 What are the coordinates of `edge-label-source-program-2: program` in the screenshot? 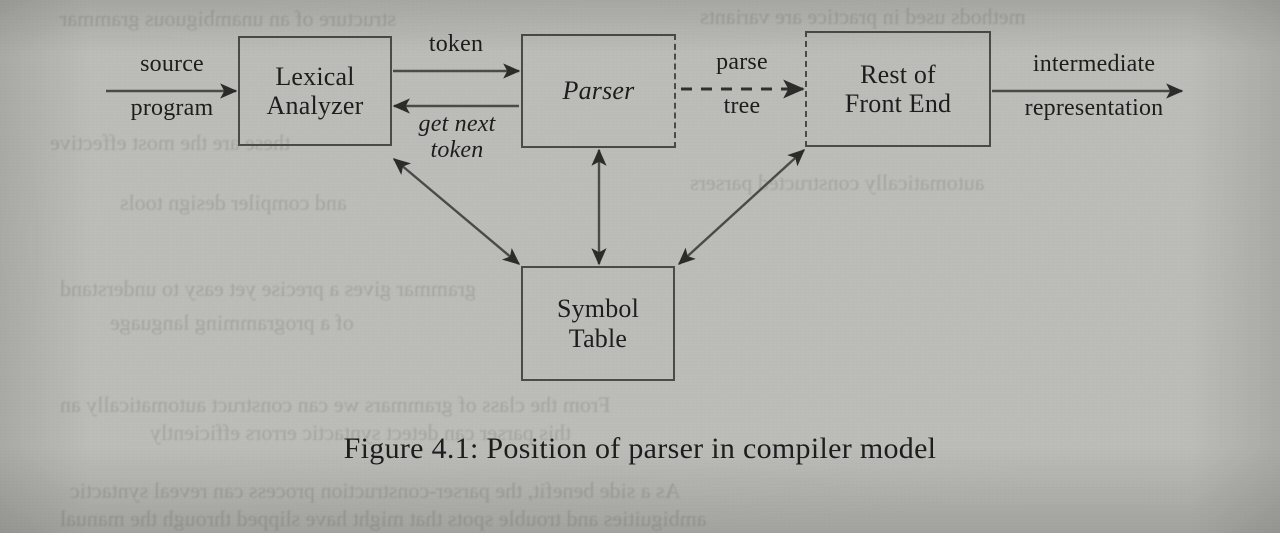 It's located at (172, 108).